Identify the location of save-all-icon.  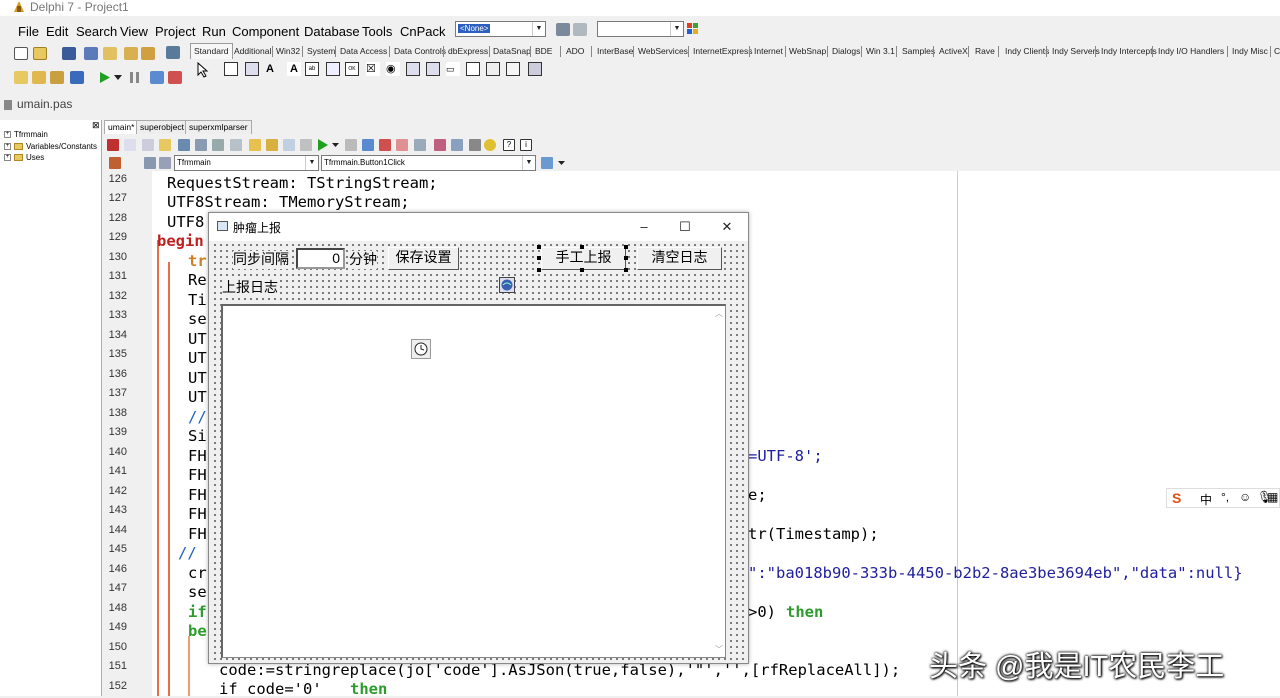
(91, 53).